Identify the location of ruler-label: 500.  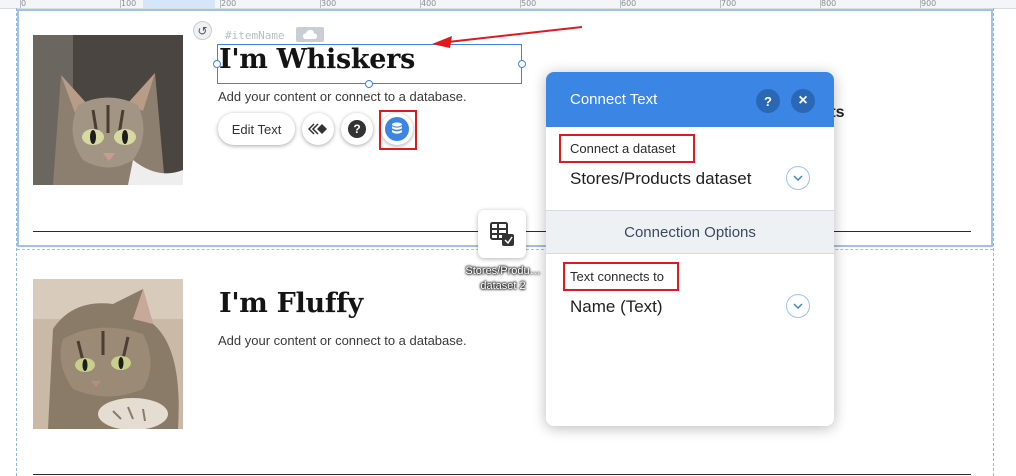
(529, 4).